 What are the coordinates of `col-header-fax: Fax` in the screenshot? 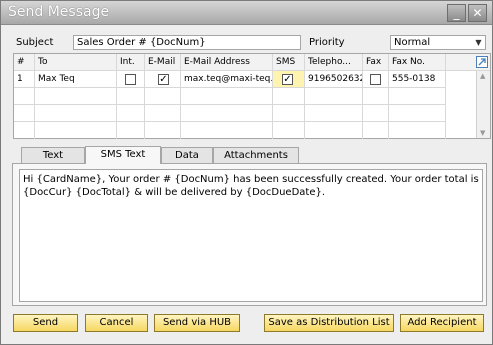 It's located at (376, 62).